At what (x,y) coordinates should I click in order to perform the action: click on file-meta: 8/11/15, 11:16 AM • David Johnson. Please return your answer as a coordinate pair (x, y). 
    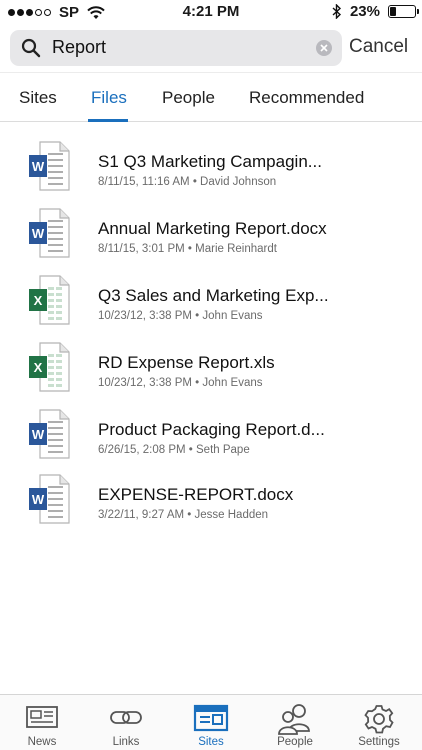
    Looking at the image, I should click on (187, 182).